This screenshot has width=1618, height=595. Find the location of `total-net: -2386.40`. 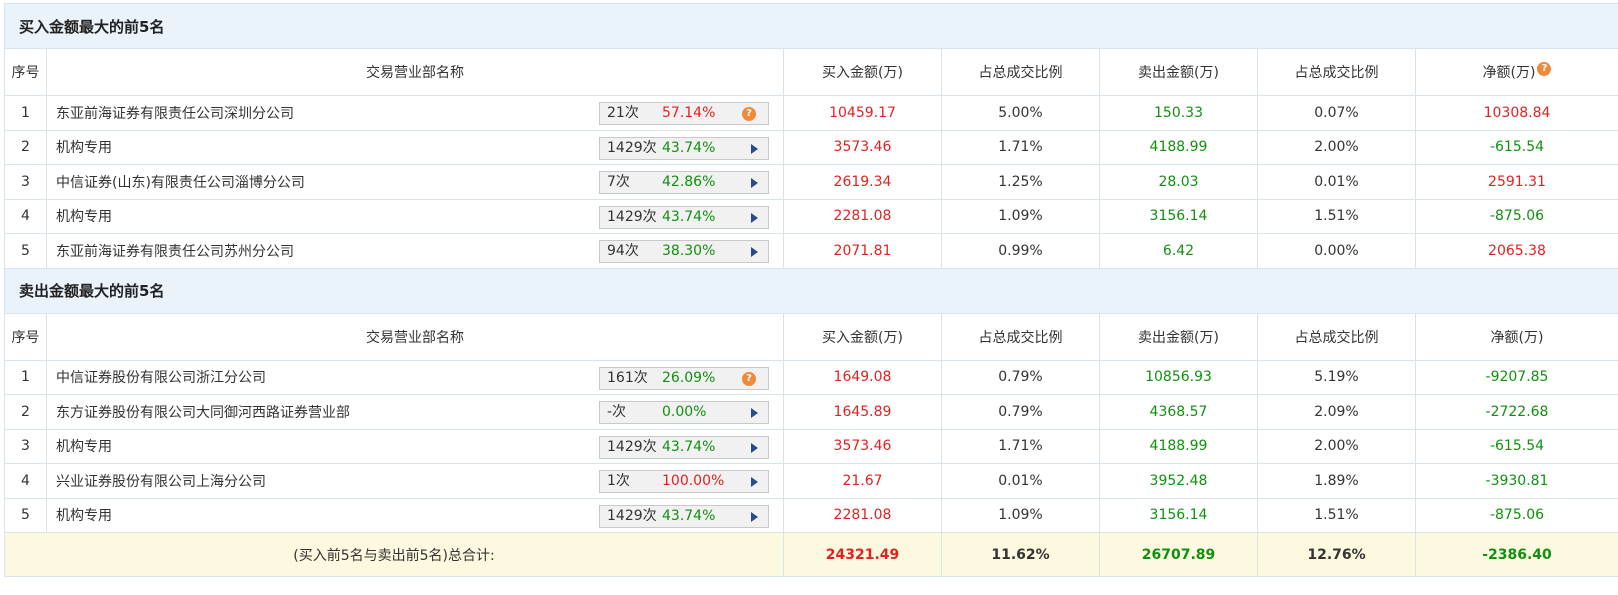

total-net: -2386.40 is located at coordinates (1516, 554).